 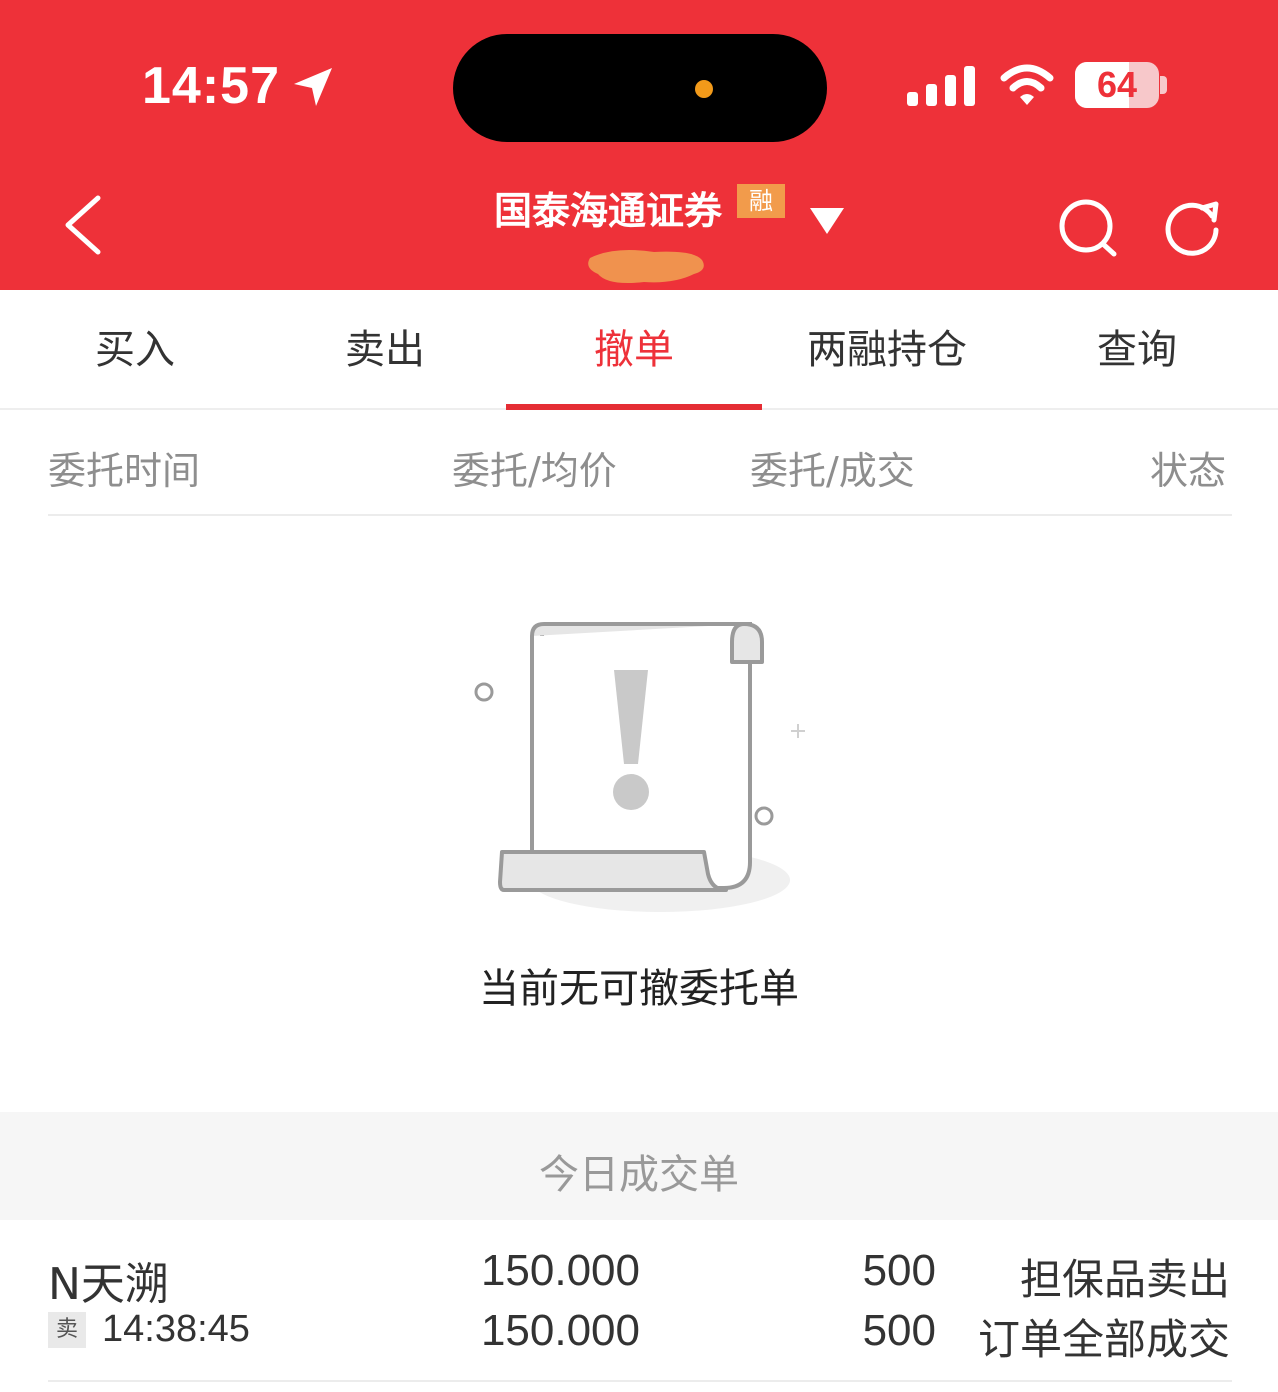 What do you see at coordinates (704, 89) in the screenshot?
I see `privacy-indicator-dot` at bounding box center [704, 89].